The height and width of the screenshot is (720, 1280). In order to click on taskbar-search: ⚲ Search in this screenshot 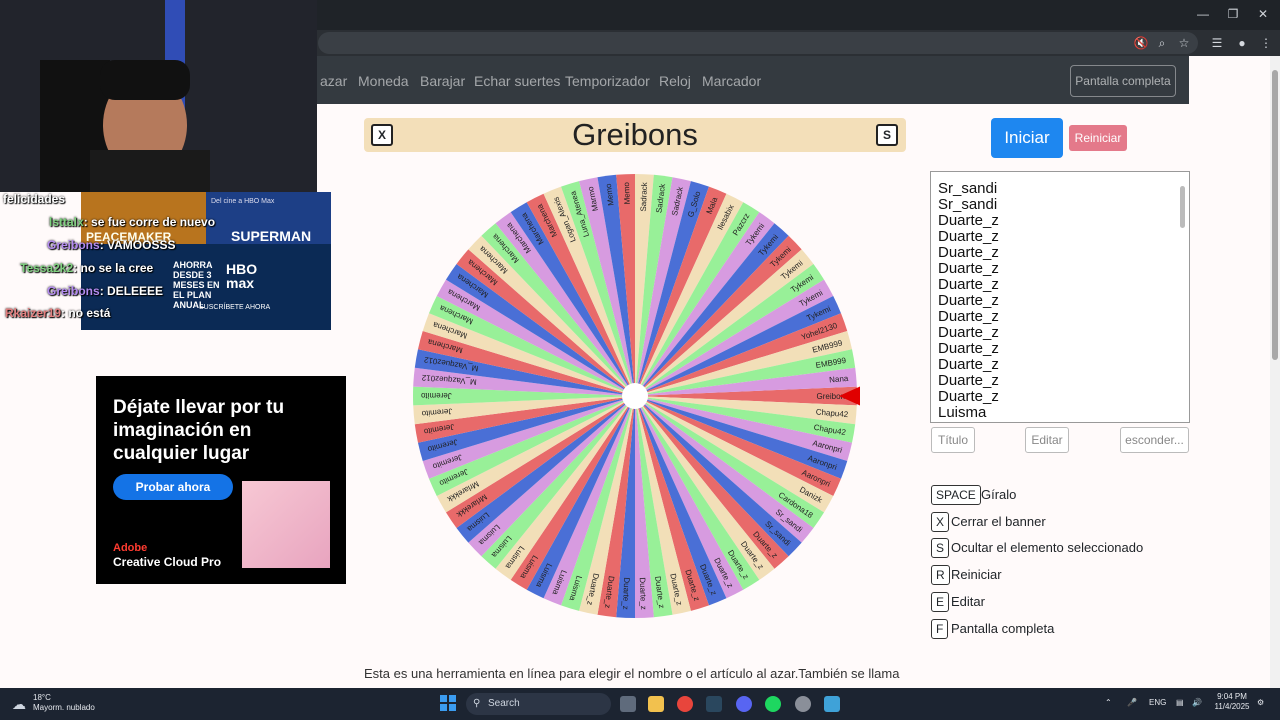, I will do `click(538, 704)`.